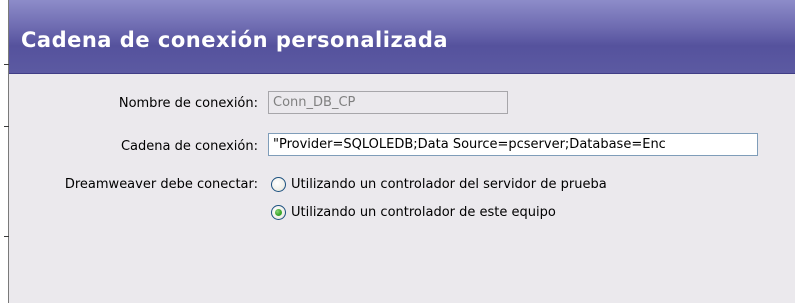  I want to click on dialog-title: Cadena de conexión personalizada, so click(235, 40).